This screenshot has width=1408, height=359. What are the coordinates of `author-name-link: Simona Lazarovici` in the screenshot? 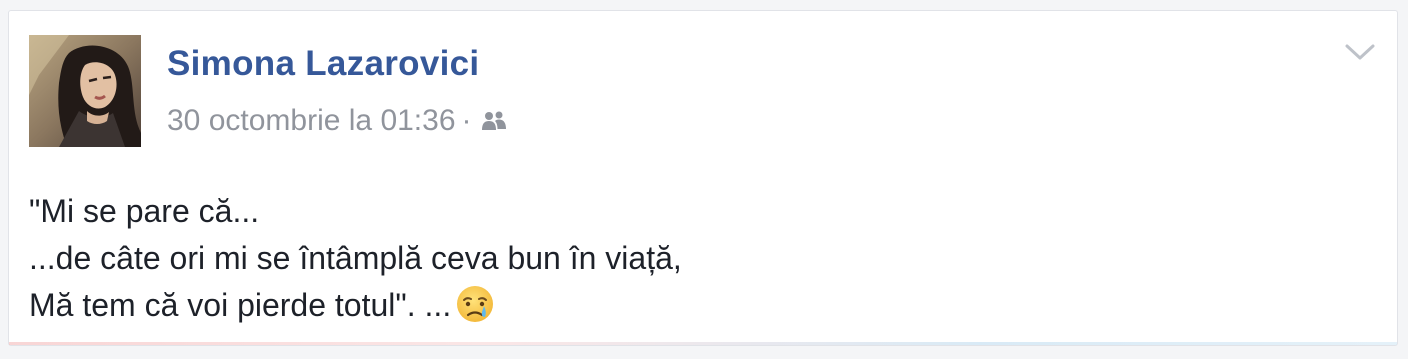 It's located at (323, 64).